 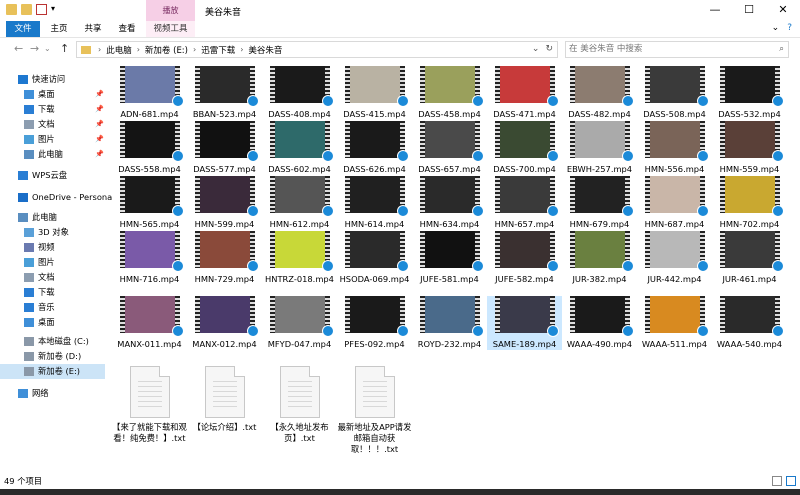 What do you see at coordinates (42, 175) in the screenshot?
I see `nav-item-6: WPS云盘` at bounding box center [42, 175].